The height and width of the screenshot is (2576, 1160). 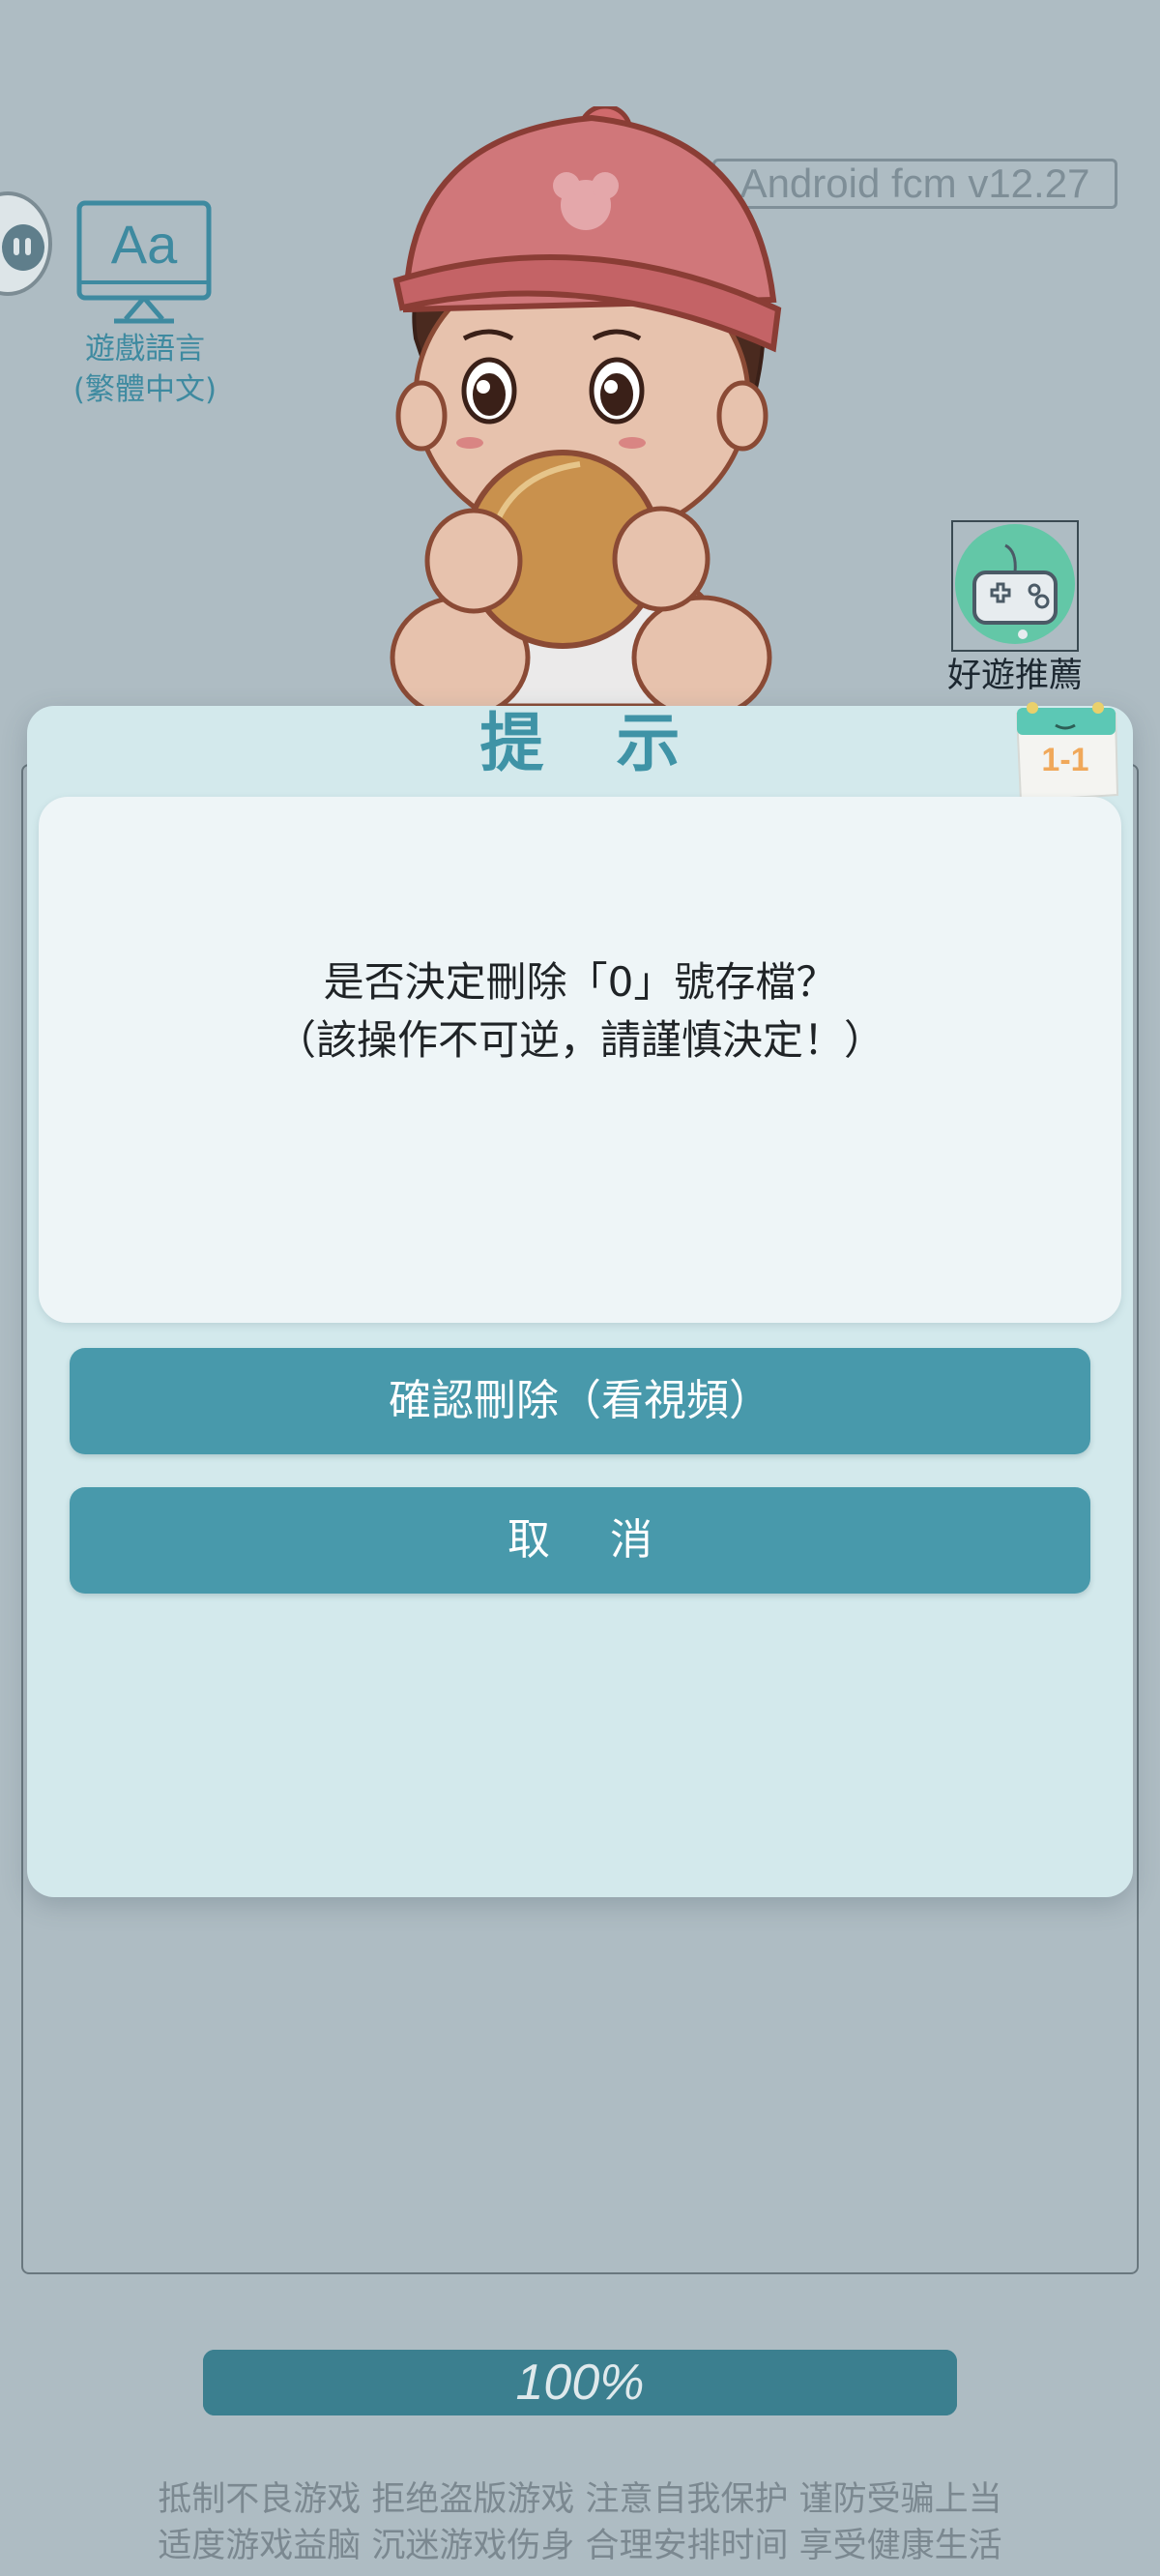 I want to click on game-recommend-button, so click(x=1015, y=586).